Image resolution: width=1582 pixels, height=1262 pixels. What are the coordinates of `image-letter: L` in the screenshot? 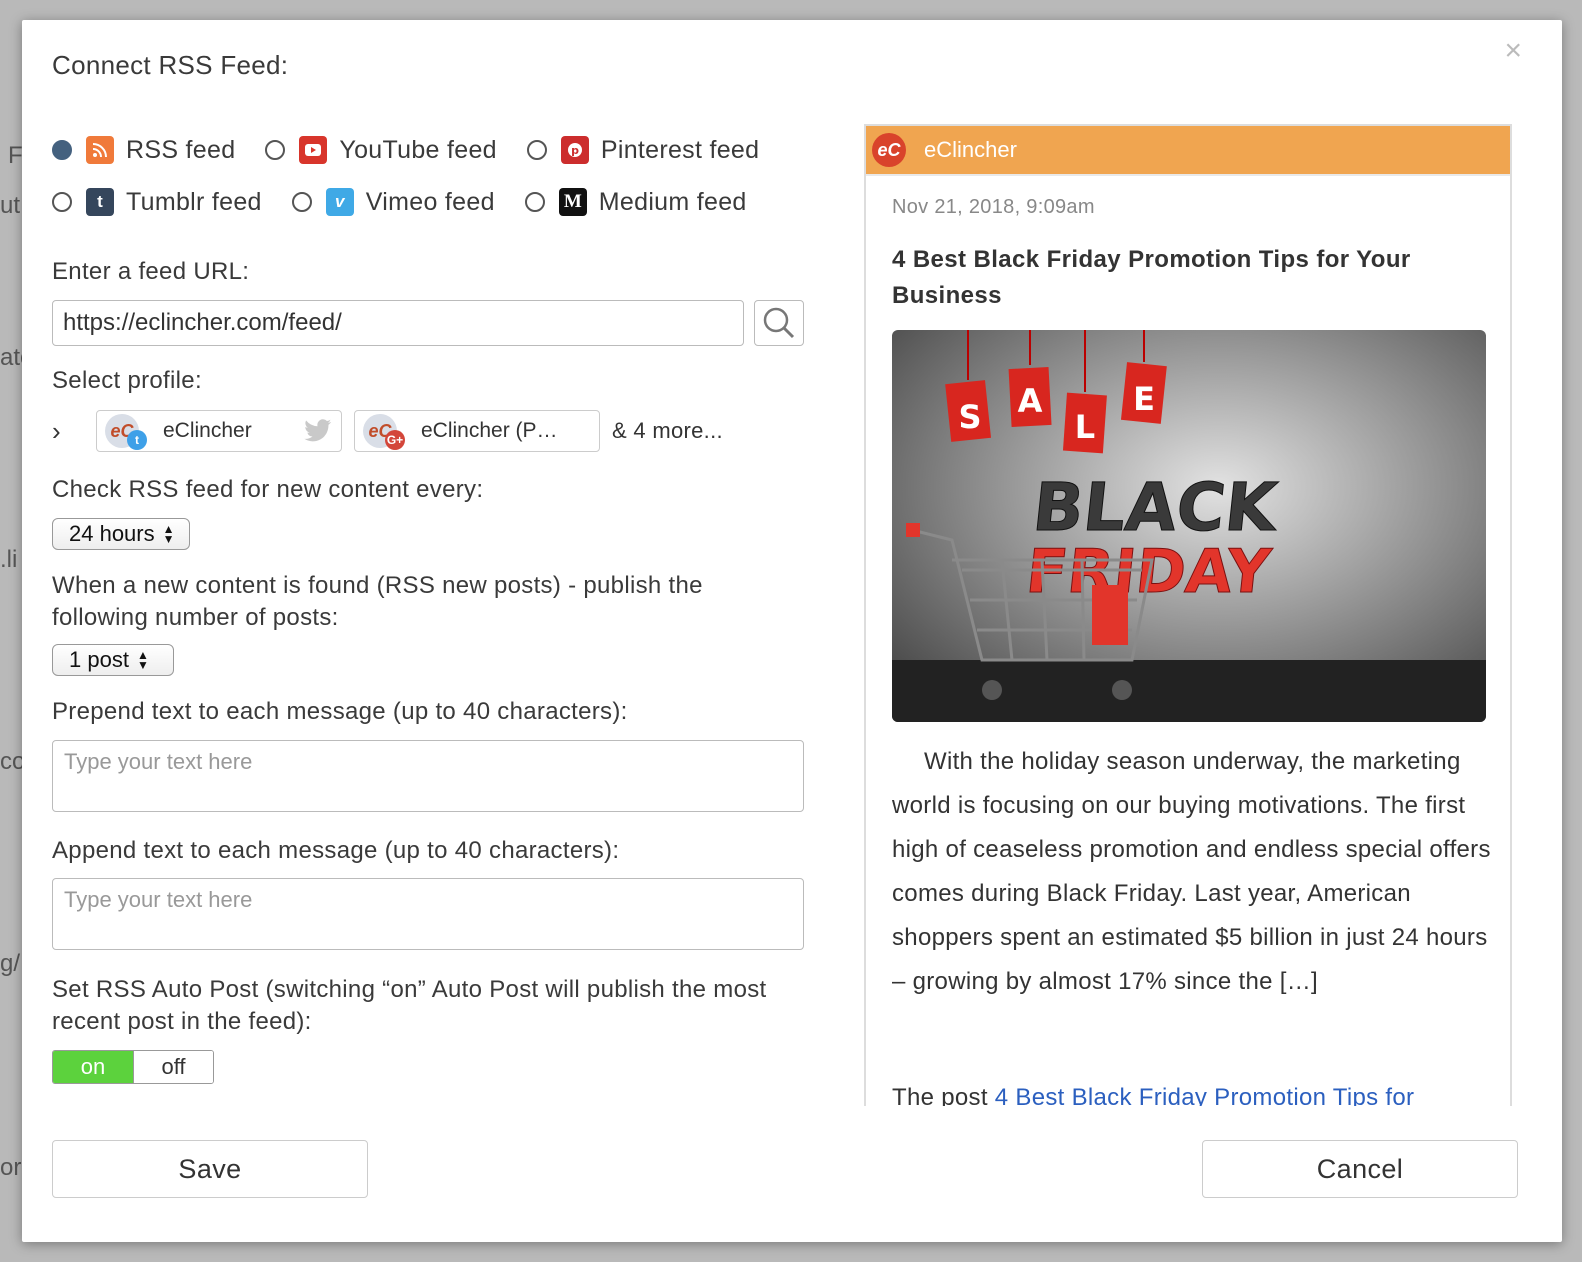 It's located at (1085, 427).